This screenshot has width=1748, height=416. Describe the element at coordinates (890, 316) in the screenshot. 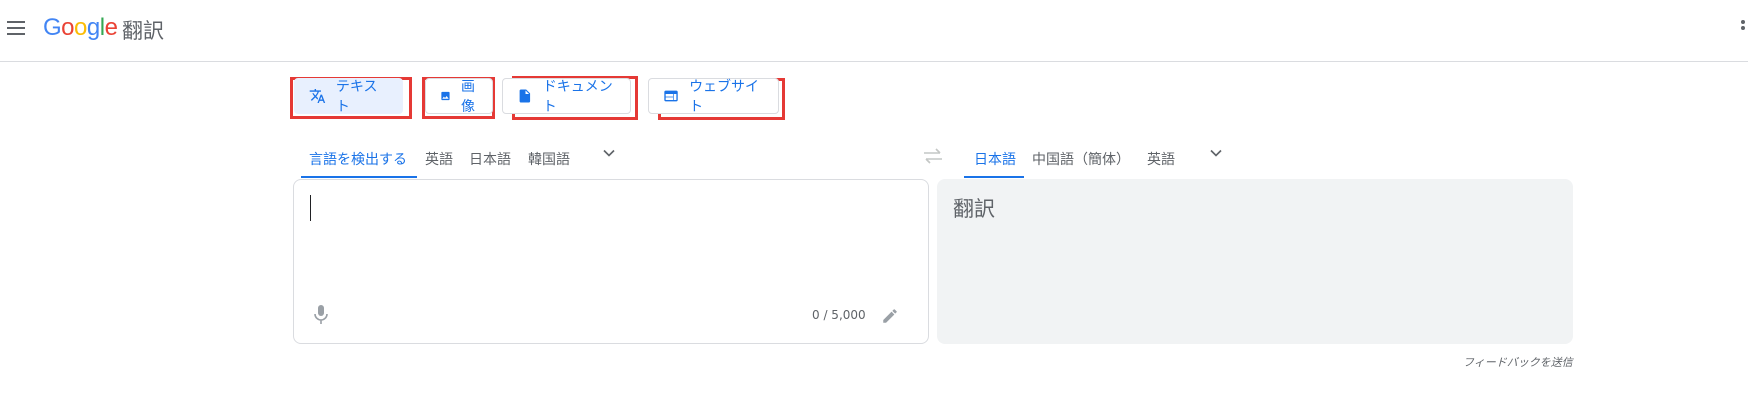

I see `handwriting-pencil-icon` at that location.